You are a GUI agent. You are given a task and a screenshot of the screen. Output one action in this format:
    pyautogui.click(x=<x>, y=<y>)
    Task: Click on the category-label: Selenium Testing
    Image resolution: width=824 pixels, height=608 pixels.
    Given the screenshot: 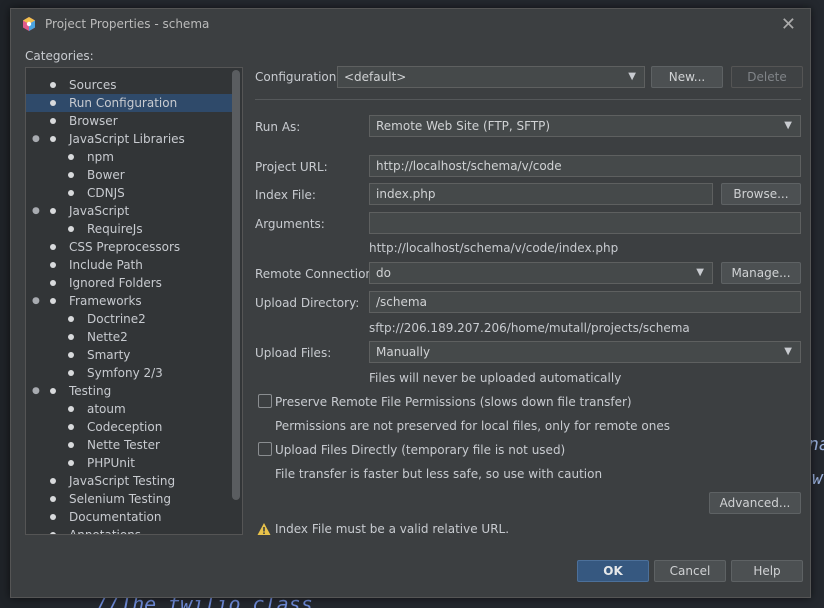 What is the action you would take?
    pyautogui.click(x=120, y=499)
    